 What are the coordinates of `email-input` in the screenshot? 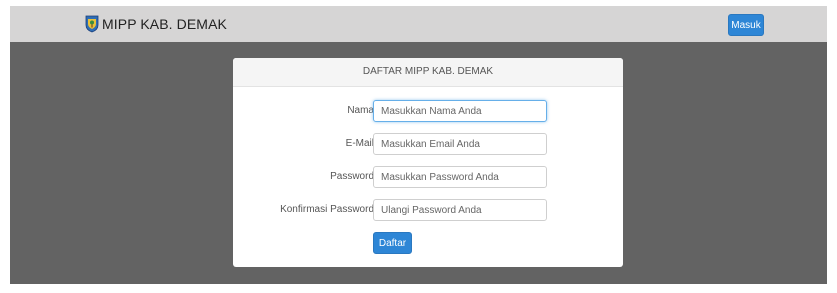 It's located at (460, 144).